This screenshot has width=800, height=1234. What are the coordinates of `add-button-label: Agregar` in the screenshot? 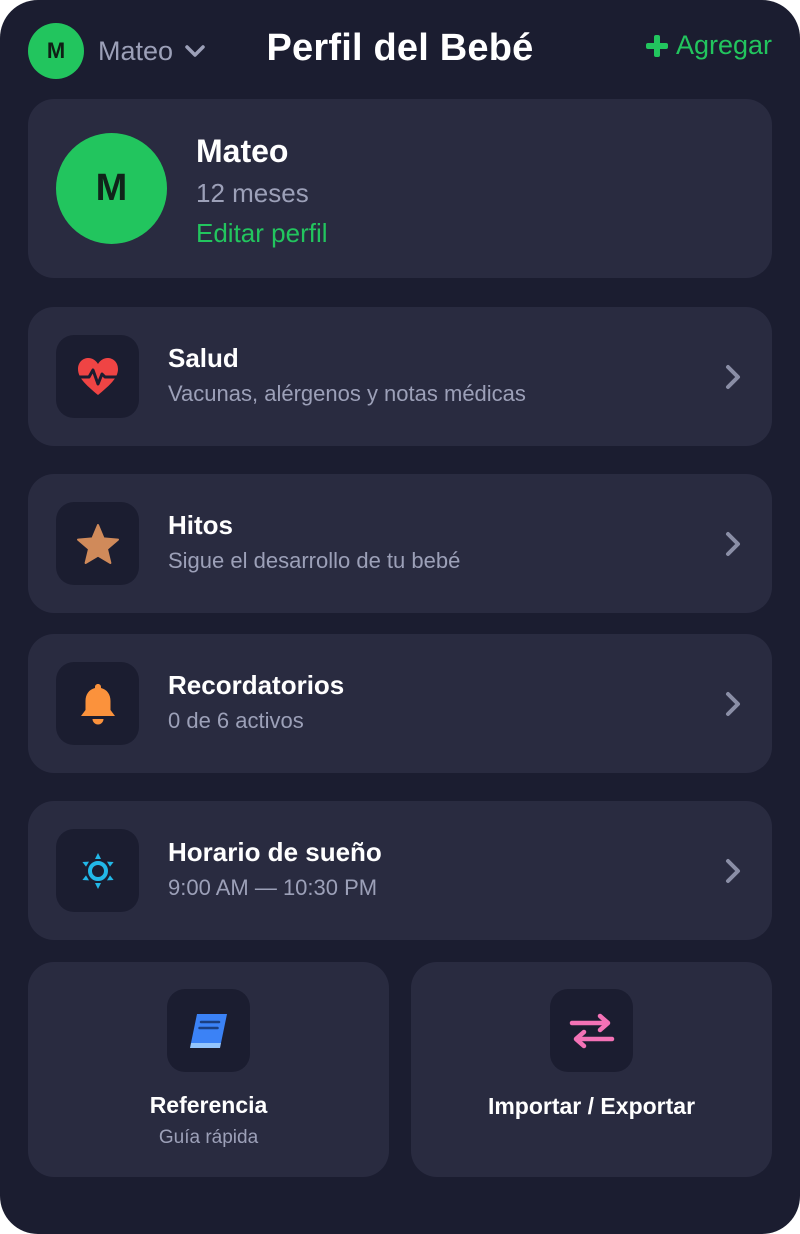 It's located at (723, 45).